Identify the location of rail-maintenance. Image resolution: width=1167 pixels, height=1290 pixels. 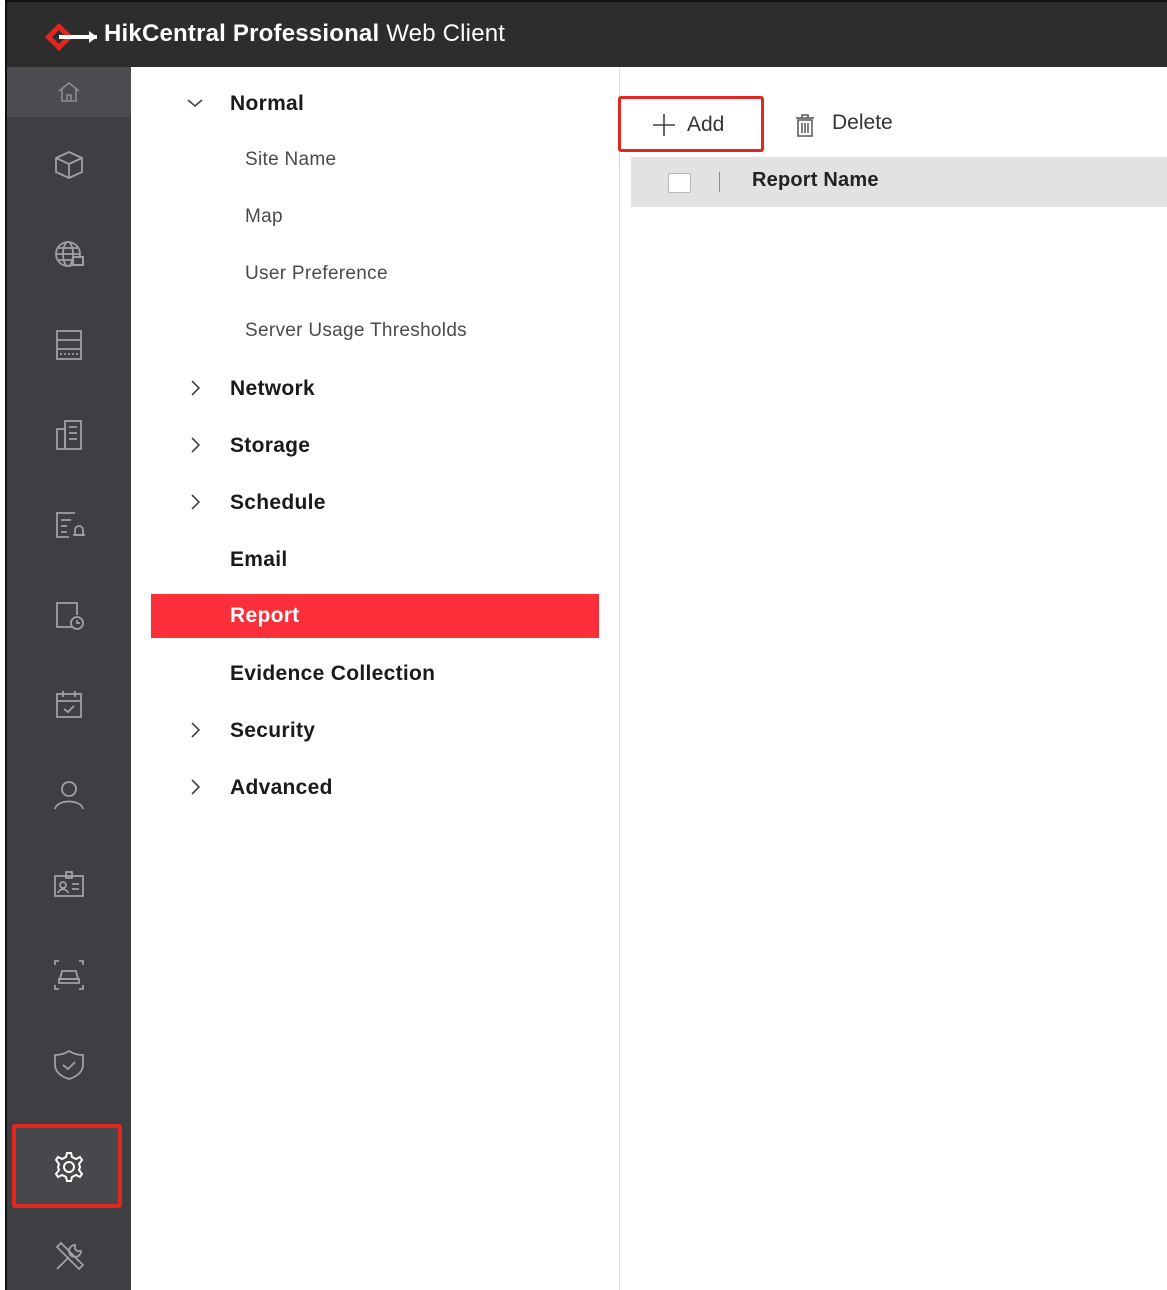
(69, 1251).